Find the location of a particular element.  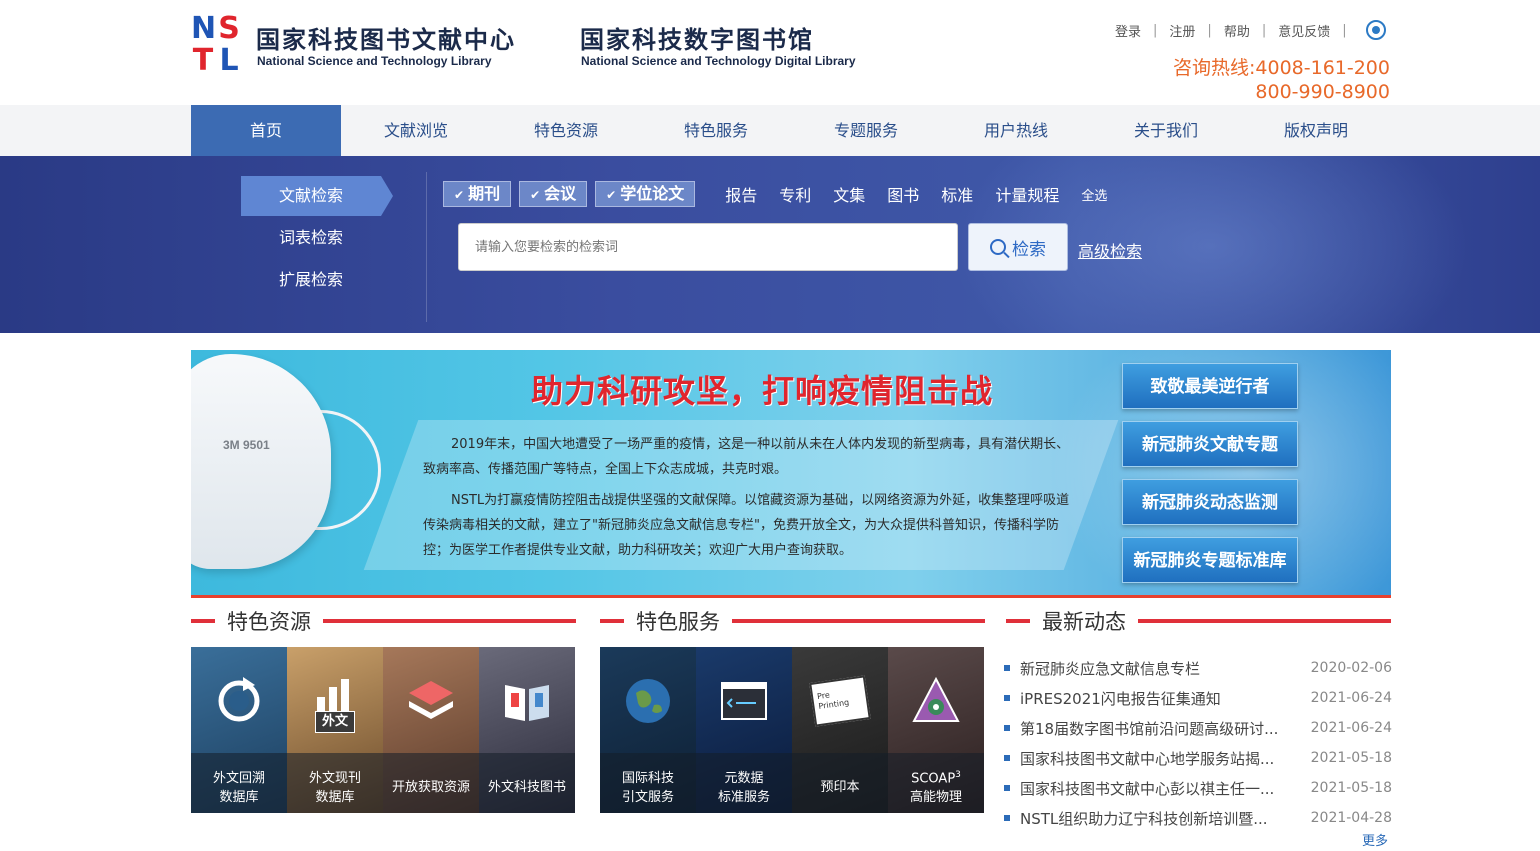

search-icon is located at coordinates (998, 247).